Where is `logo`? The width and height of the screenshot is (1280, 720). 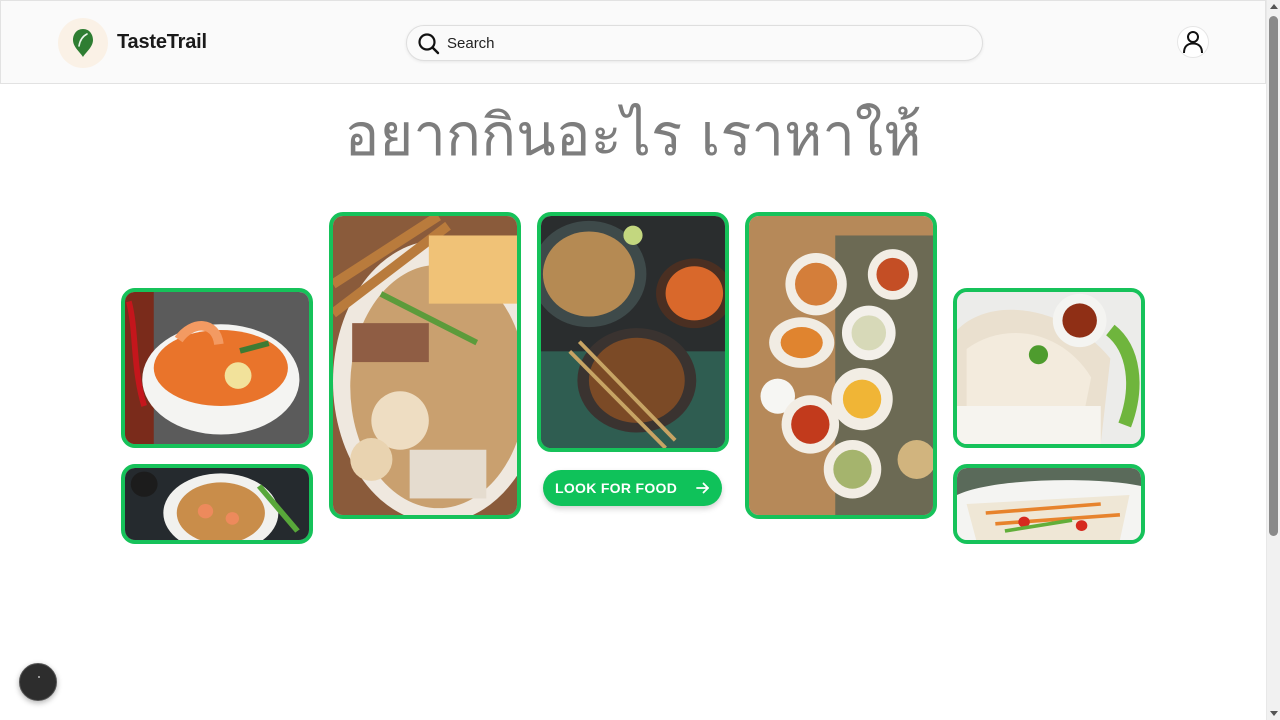 logo is located at coordinates (83, 43).